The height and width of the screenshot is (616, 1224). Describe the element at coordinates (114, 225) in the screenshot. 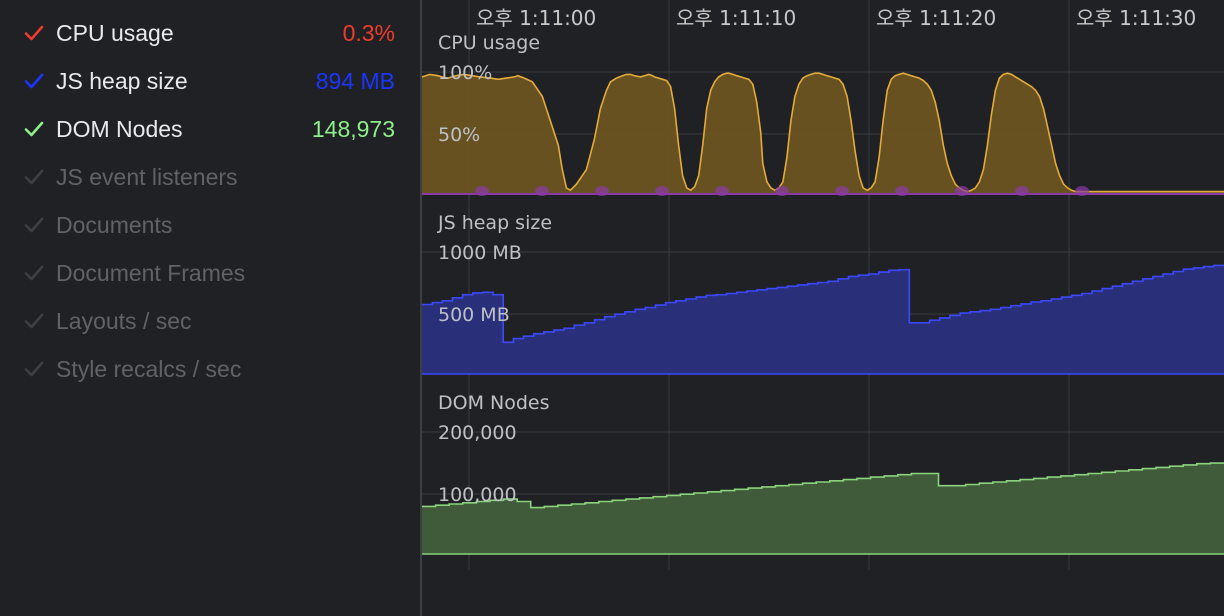

I see `metric-label: Documents` at that location.